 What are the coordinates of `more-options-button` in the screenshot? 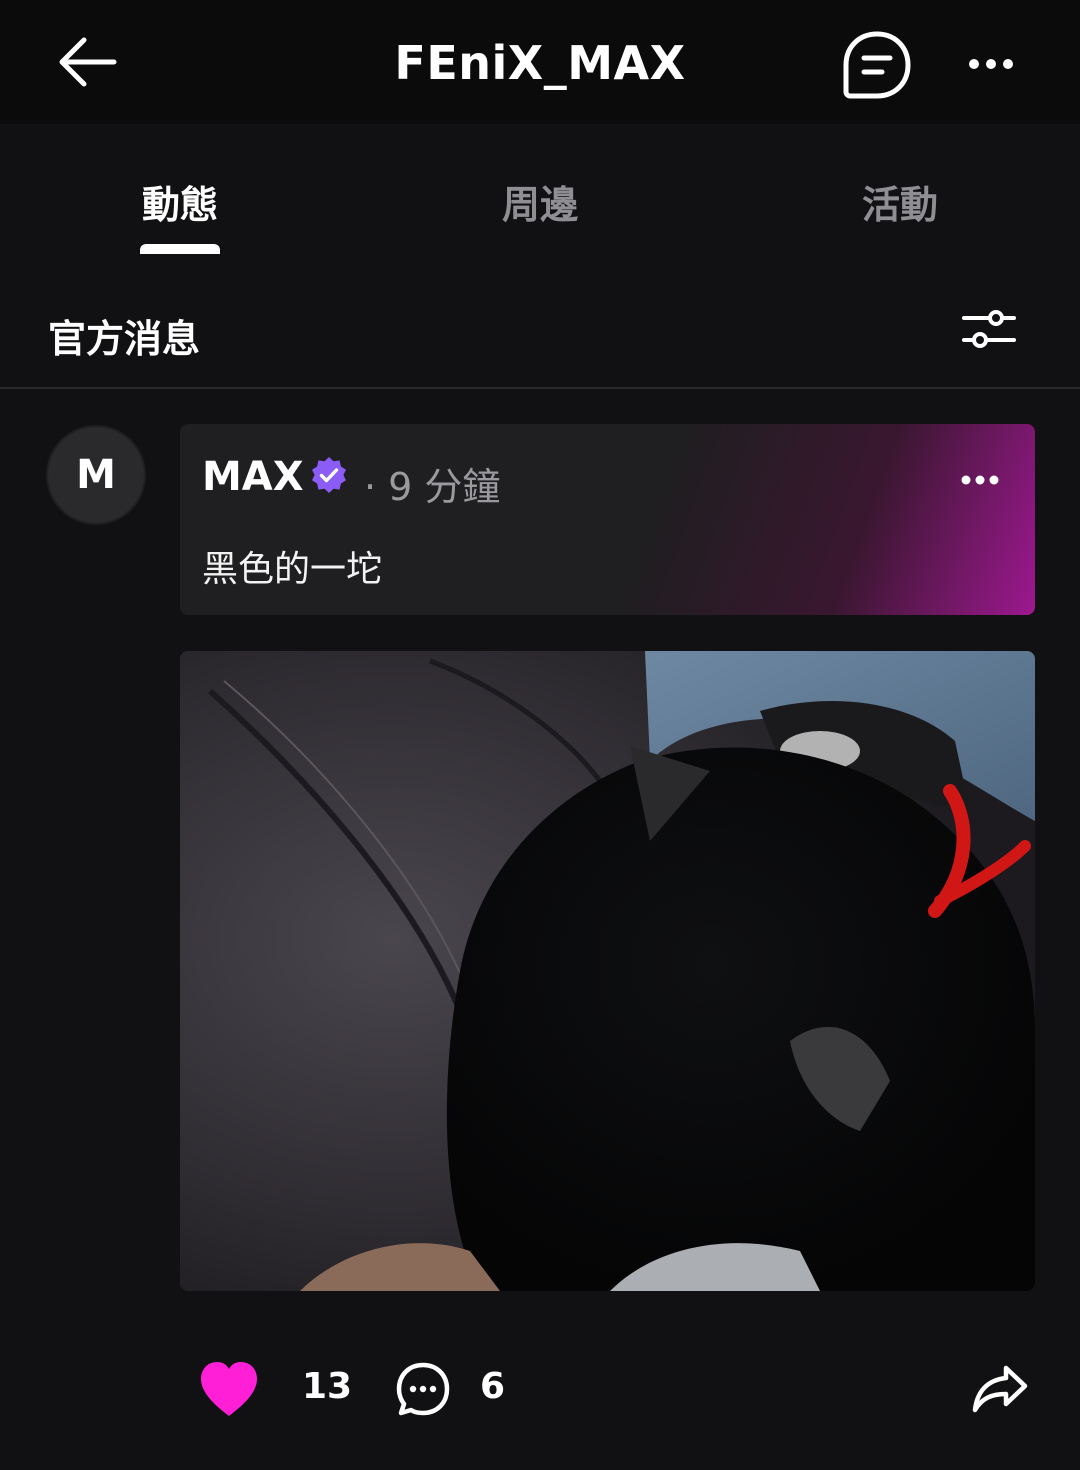 It's located at (991, 64).